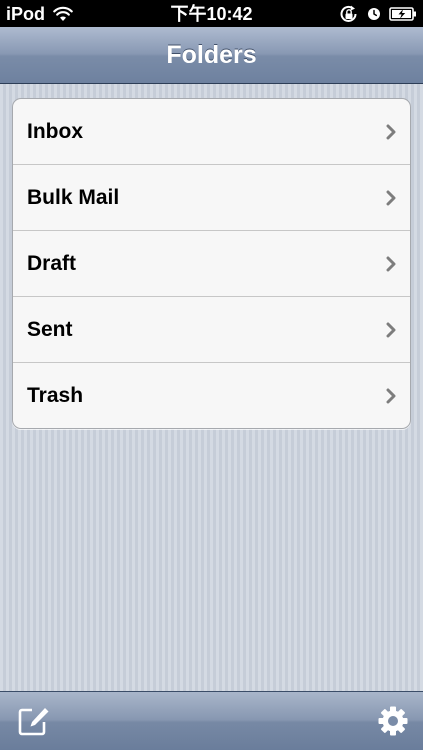 This screenshot has height=750, width=423. I want to click on compose-icon, so click(34, 721).